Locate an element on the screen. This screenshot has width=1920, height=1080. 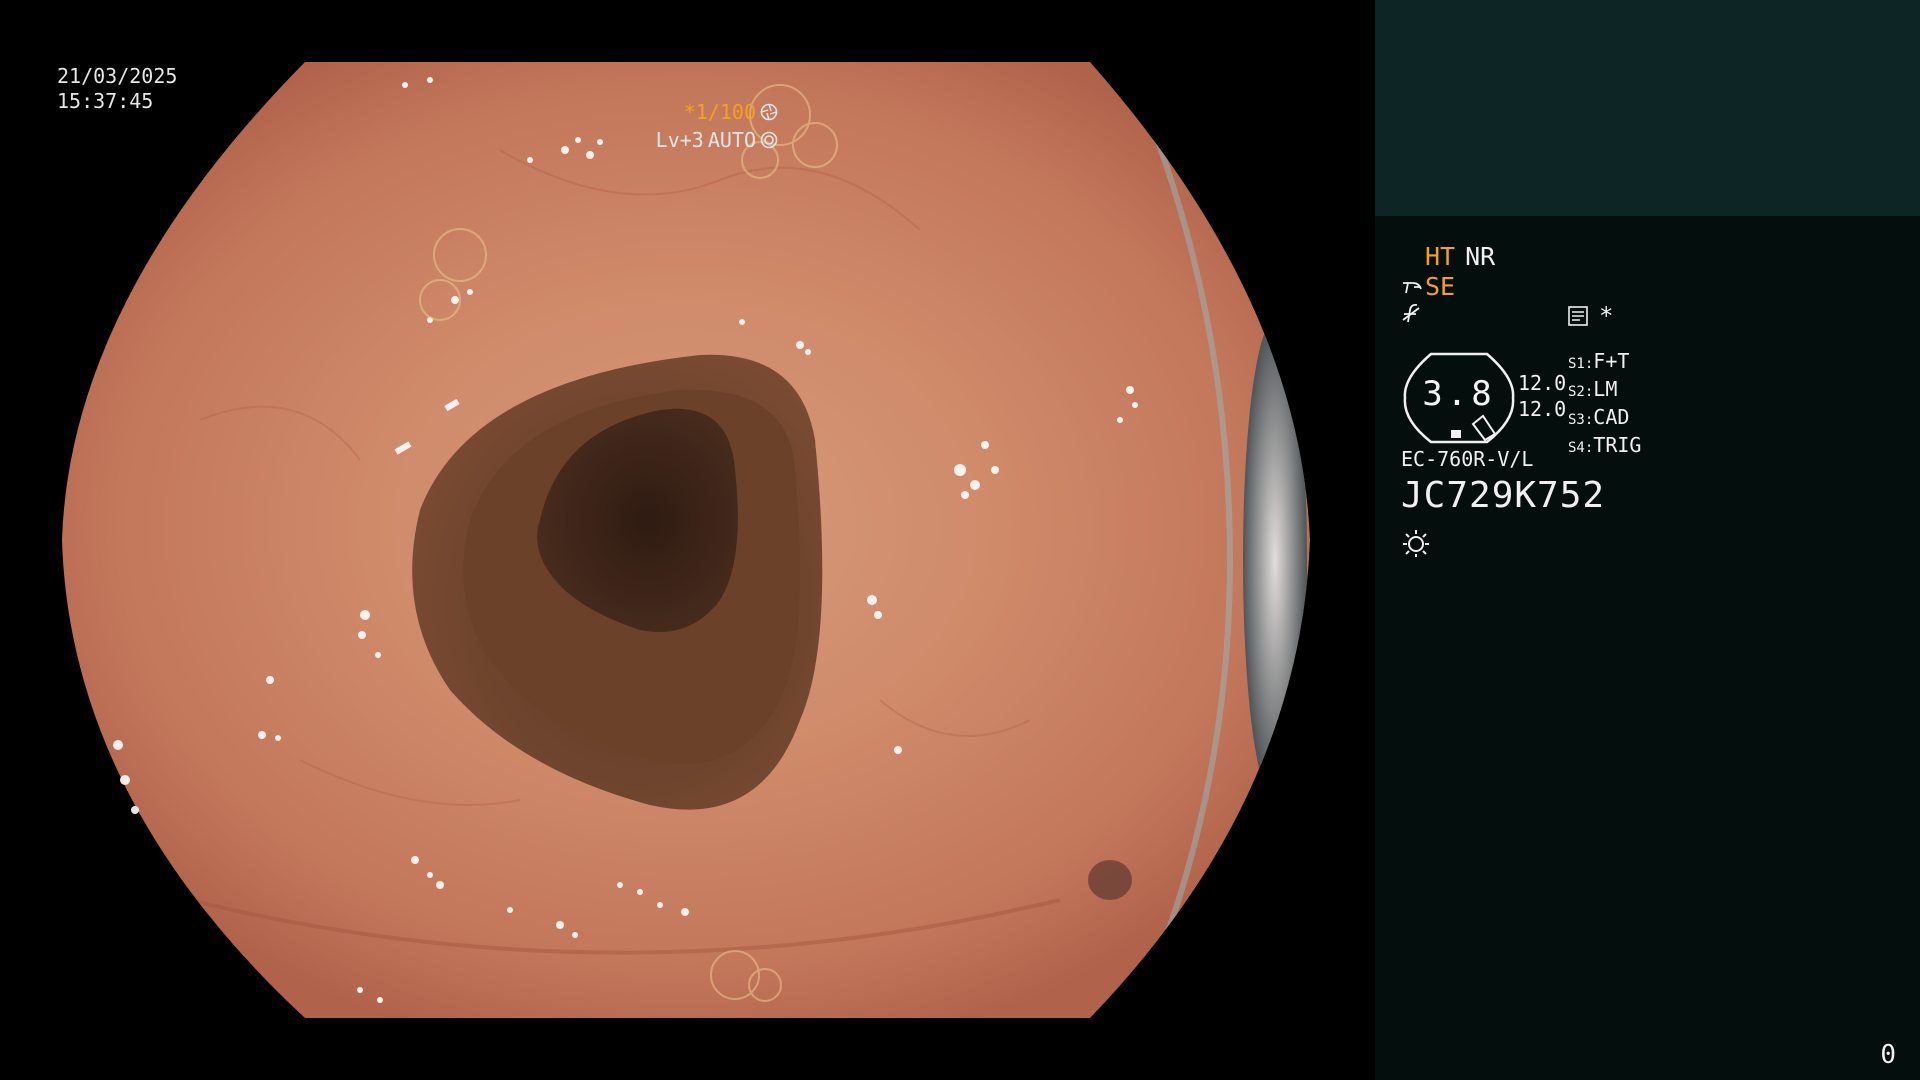
mode-ht: HT is located at coordinates (1440, 256).